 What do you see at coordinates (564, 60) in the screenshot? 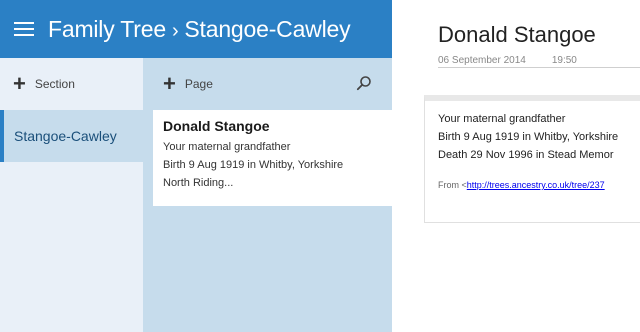
I see `note-time: 19:50` at bounding box center [564, 60].